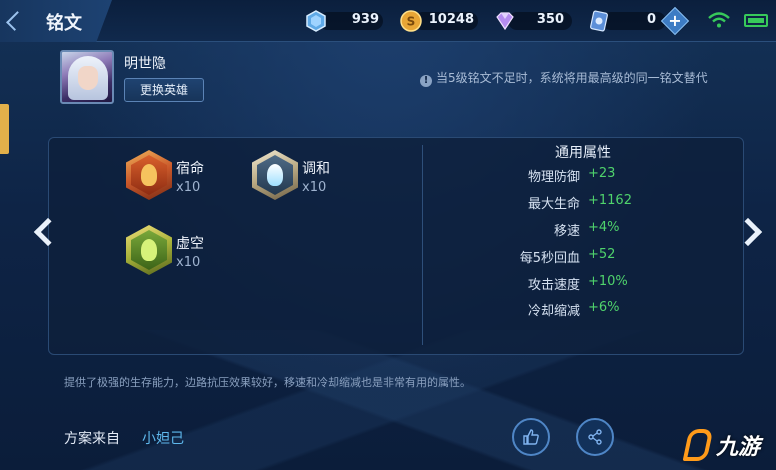  Describe the element at coordinates (553, 285) in the screenshot. I see `attribute-name: 攻击速度` at that location.